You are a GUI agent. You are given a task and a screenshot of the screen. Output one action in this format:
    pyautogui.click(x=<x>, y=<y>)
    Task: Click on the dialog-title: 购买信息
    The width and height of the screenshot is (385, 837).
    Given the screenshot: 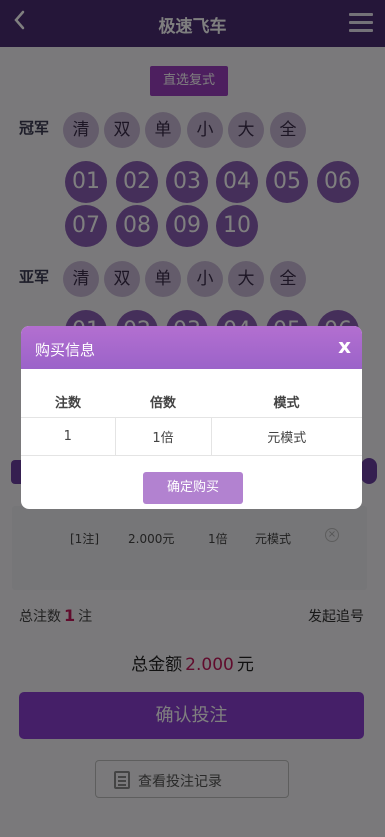 What is the action you would take?
    pyautogui.click(x=65, y=350)
    